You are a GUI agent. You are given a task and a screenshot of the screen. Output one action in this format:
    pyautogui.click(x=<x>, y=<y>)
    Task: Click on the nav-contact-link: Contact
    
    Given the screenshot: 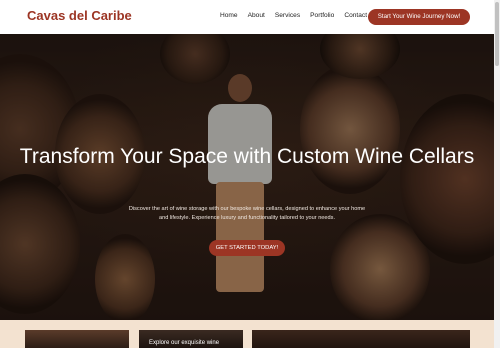 What is the action you would take?
    pyautogui.click(x=355, y=15)
    